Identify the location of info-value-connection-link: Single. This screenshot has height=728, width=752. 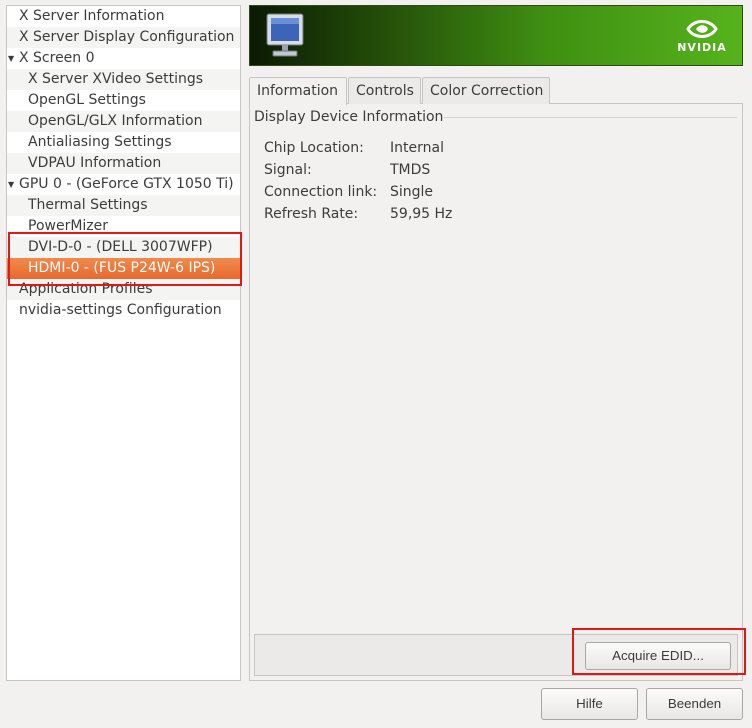
(412, 192).